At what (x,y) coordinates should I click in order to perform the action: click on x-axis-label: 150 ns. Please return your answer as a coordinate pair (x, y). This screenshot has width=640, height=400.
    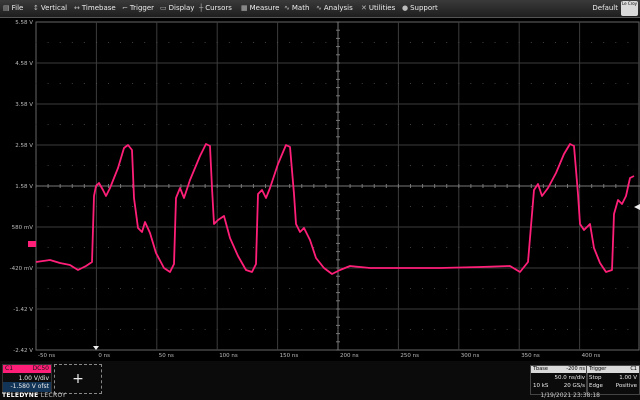
    Looking at the image, I should click on (289, 356).